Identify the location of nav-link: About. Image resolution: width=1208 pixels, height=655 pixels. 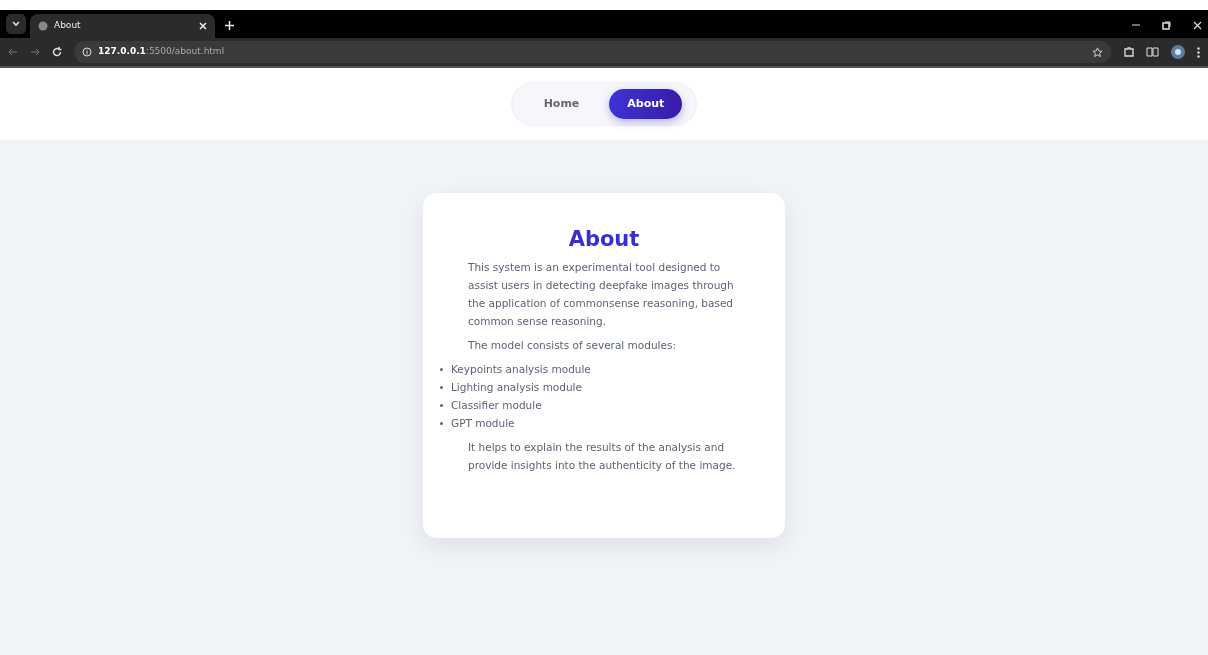
(646, 104).